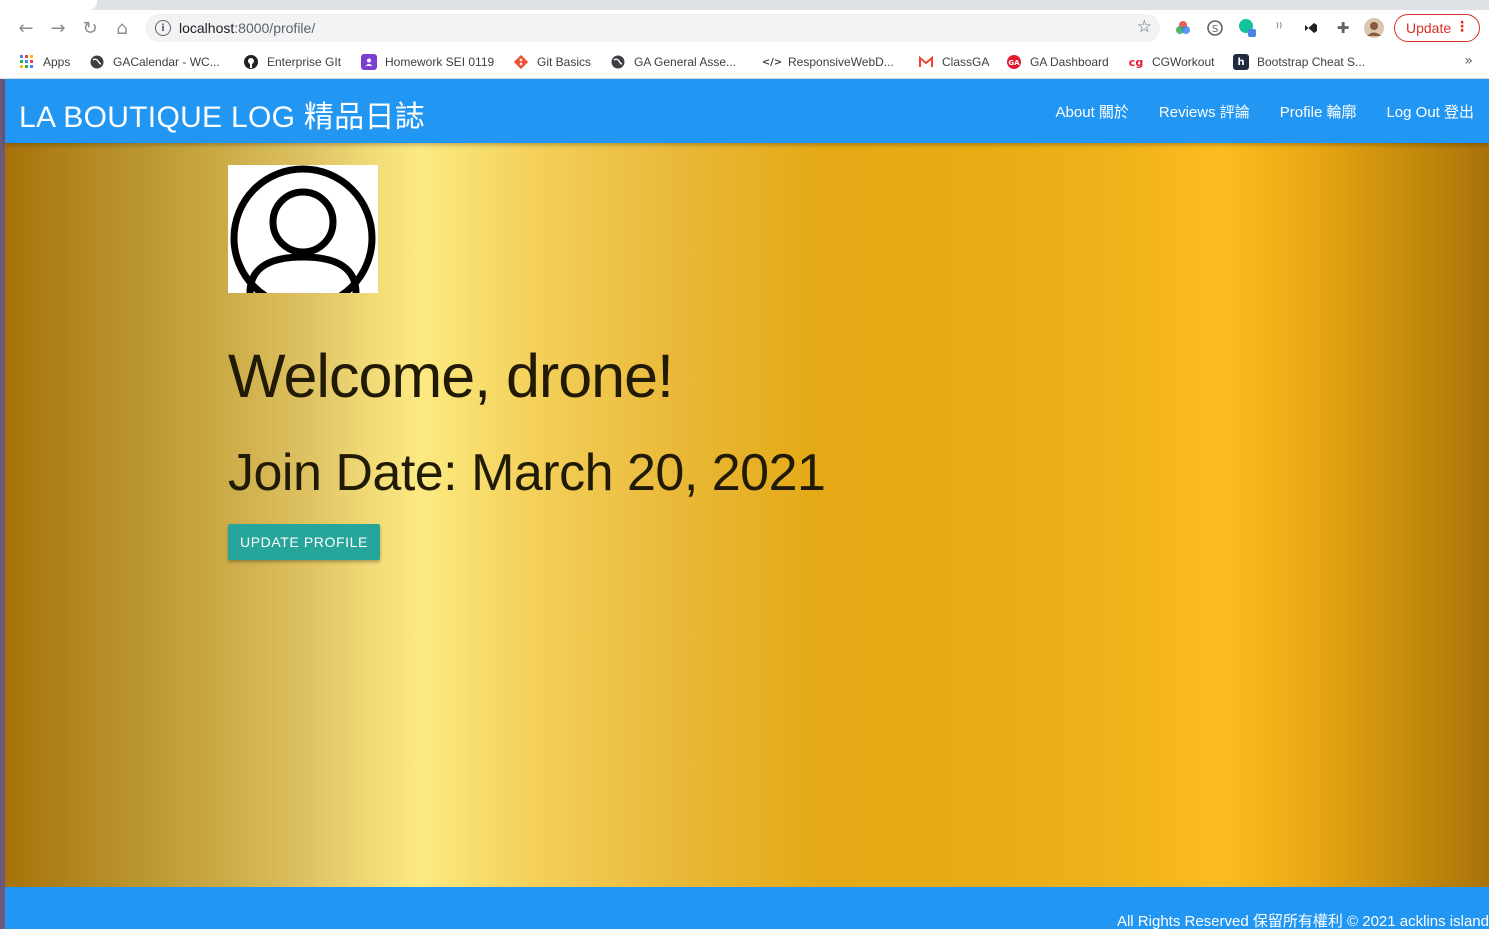 The height and width of the screenshot is (929, 1489). I want to click on brand-logo: LA BOUTIQUE LOG 精品日誌, so click(222, 114).